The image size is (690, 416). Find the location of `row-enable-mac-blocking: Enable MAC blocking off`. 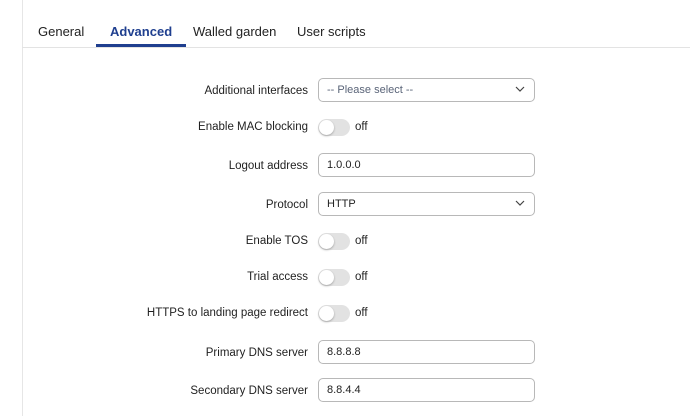

row-enable-mac-blocking: Enable MAC blocking off is located at coordinates (345, 127).